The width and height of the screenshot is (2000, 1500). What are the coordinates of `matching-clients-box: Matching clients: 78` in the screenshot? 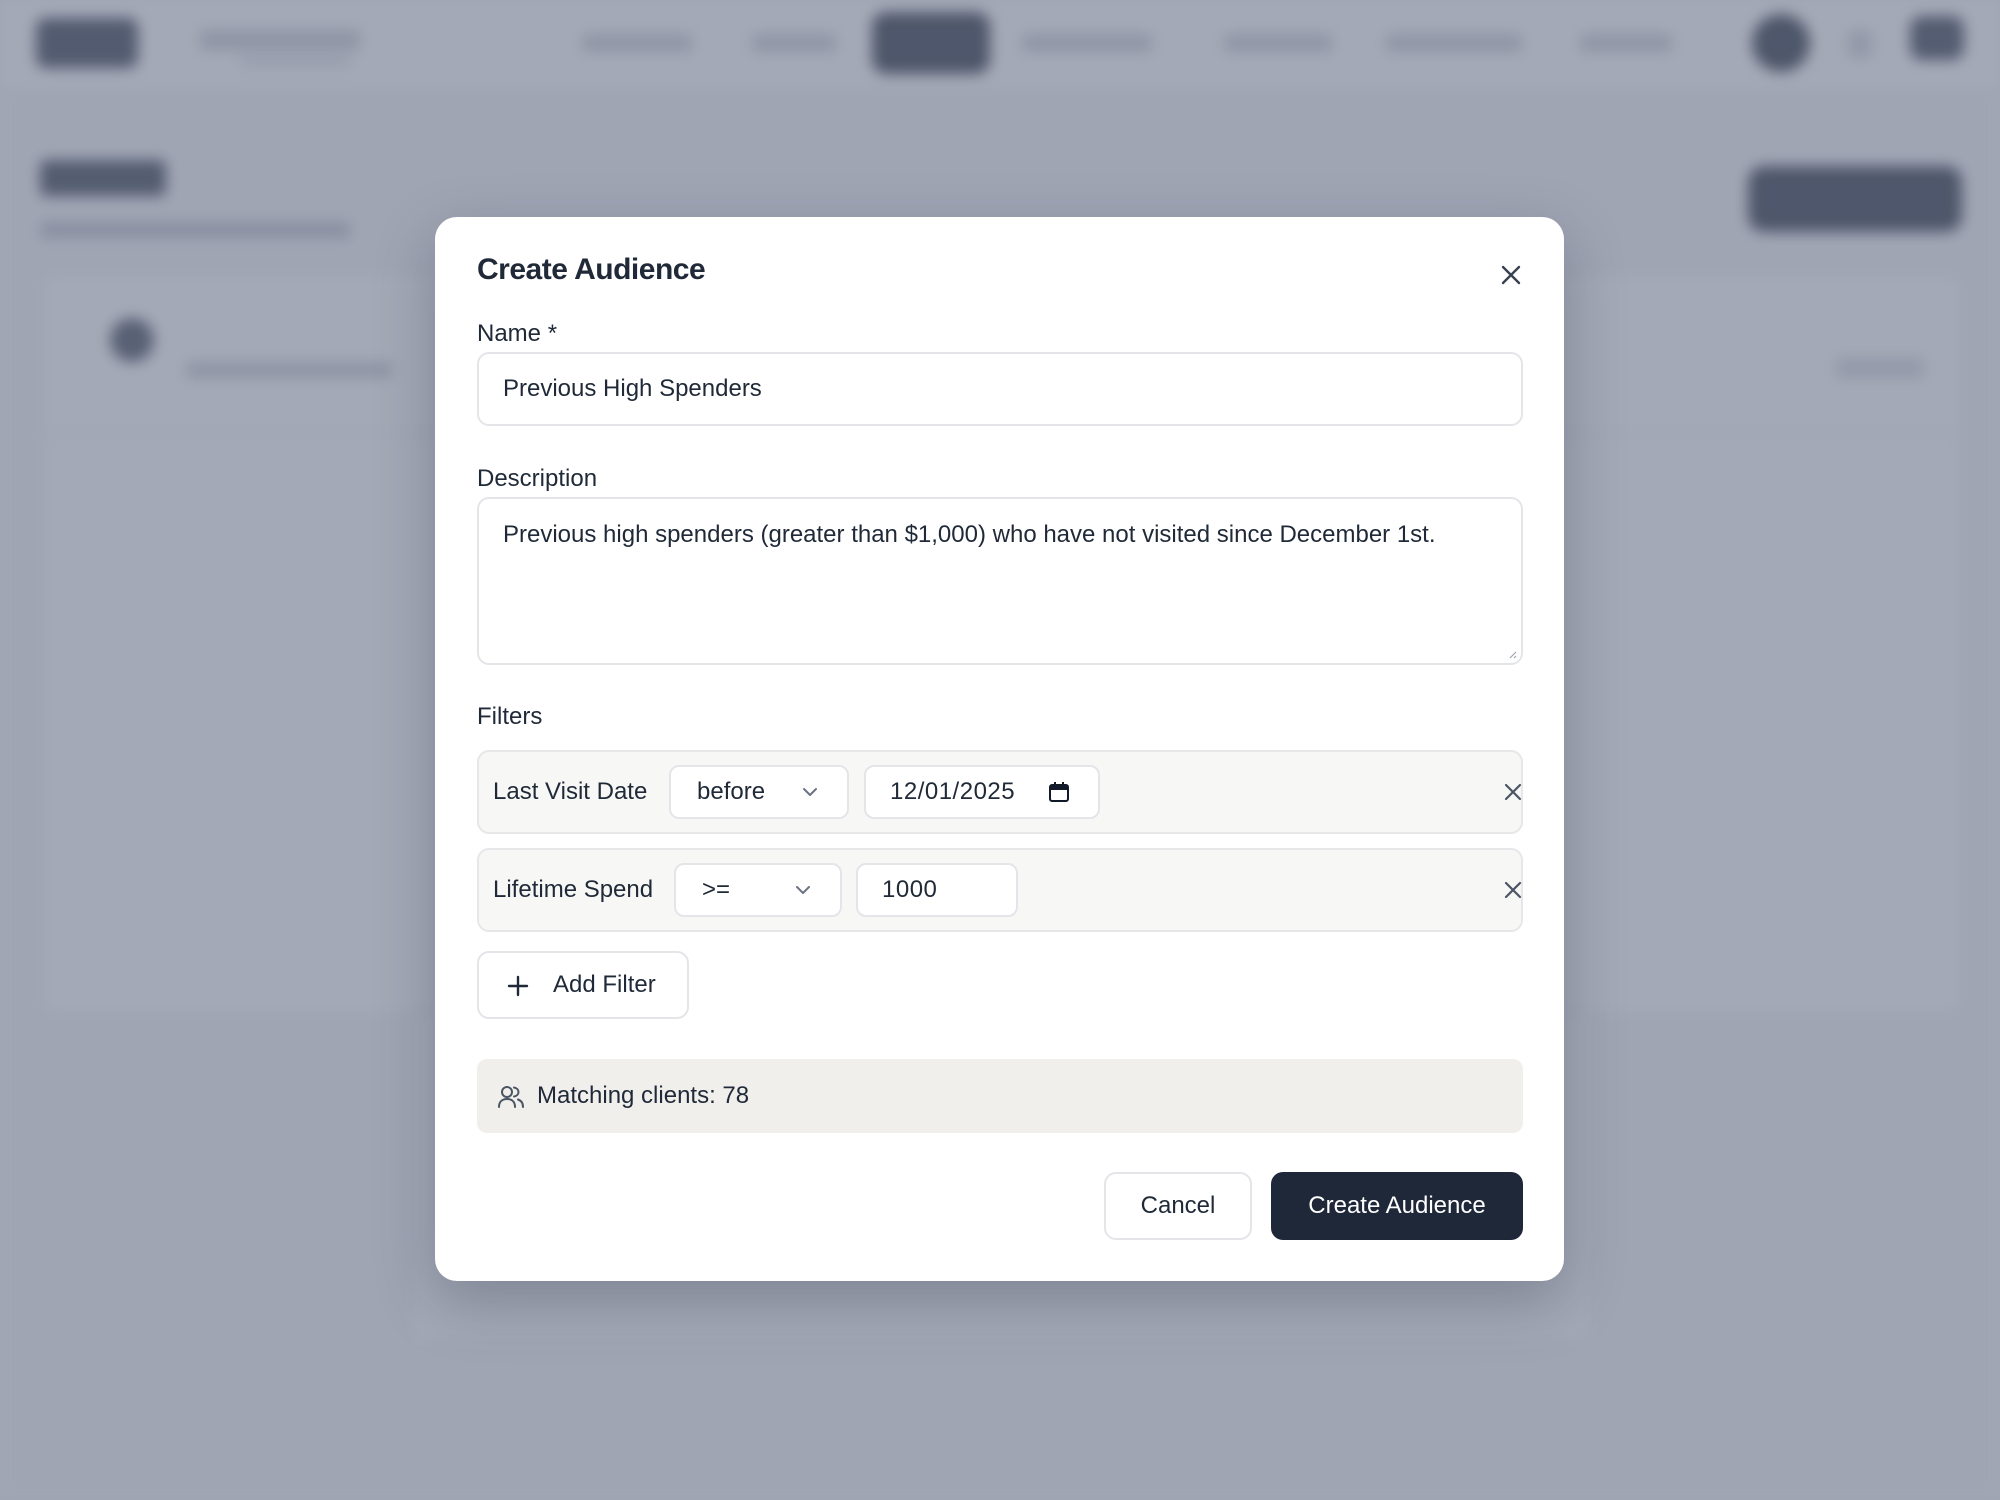 It's located at (1000, 1096).